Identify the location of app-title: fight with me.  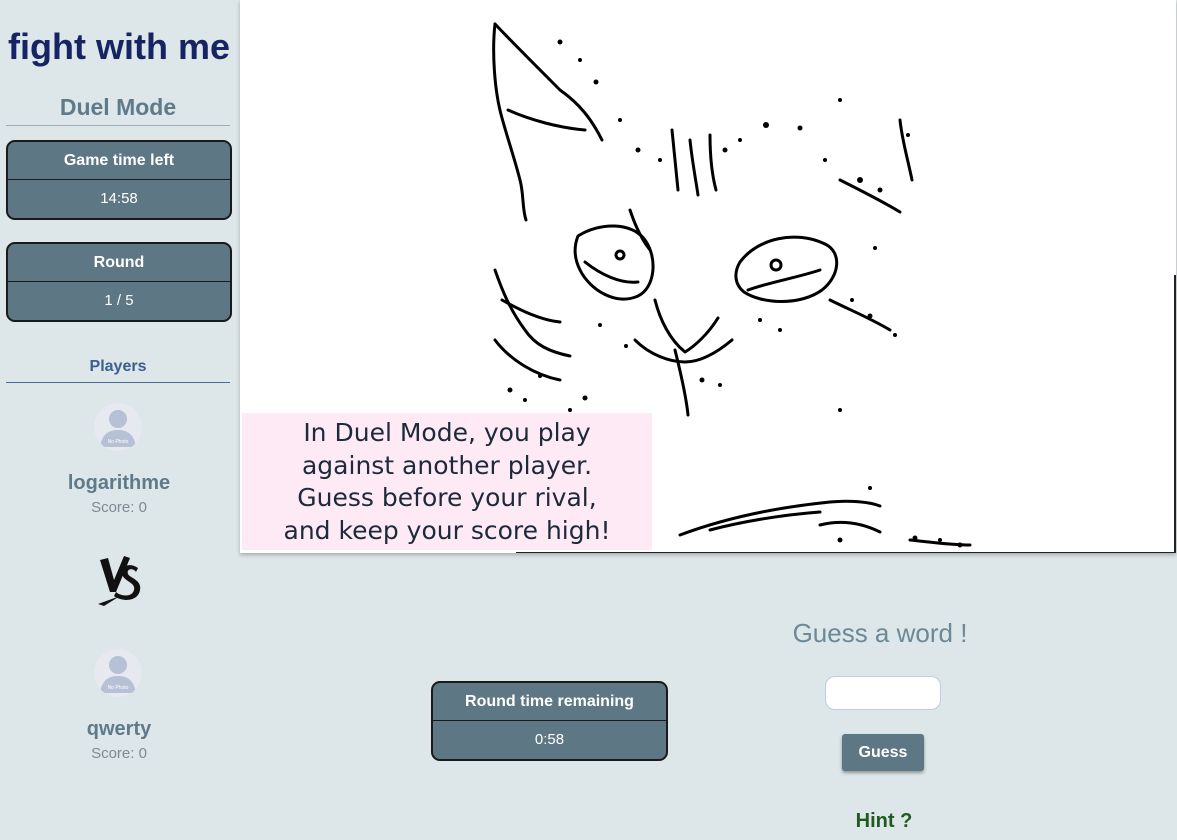
(119, 46).